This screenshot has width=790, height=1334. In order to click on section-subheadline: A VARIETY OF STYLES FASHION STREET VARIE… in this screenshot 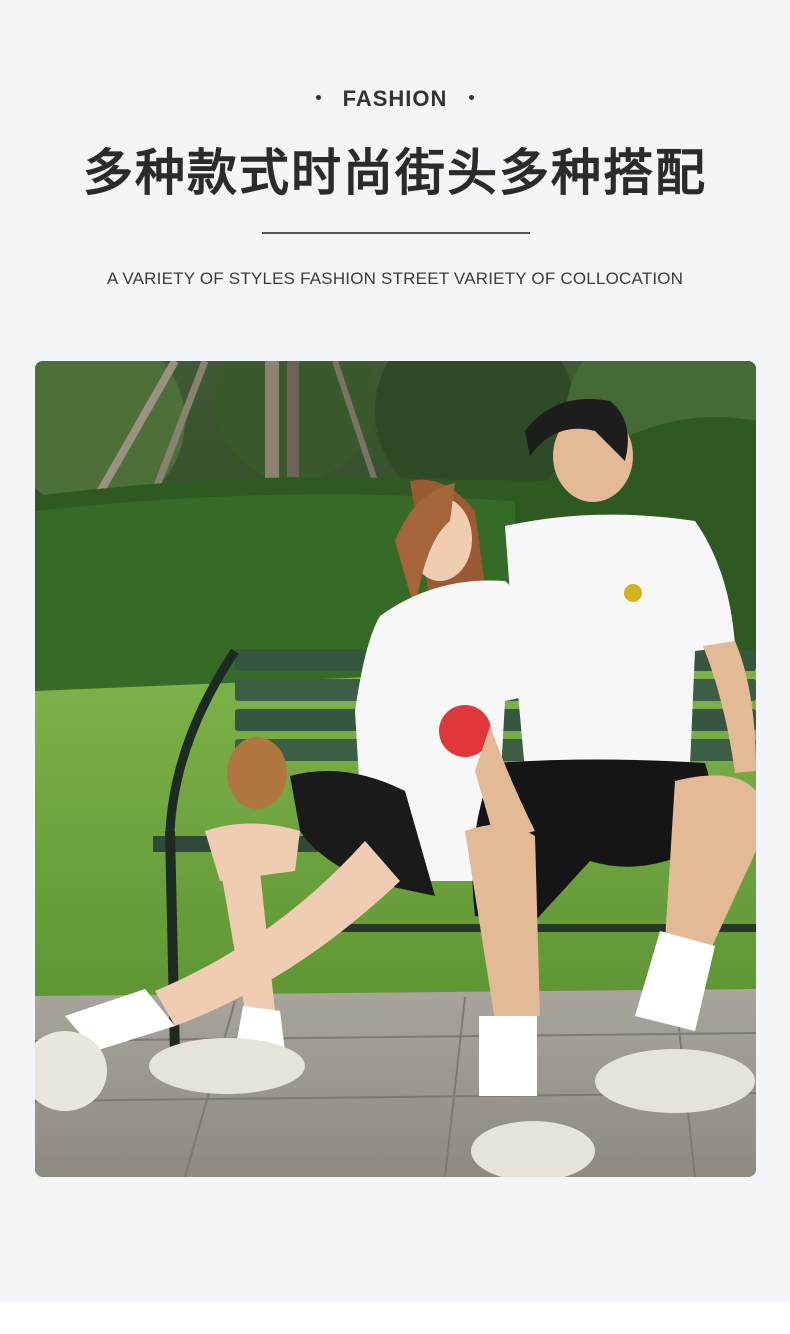, I will do `click(395, 278)`.